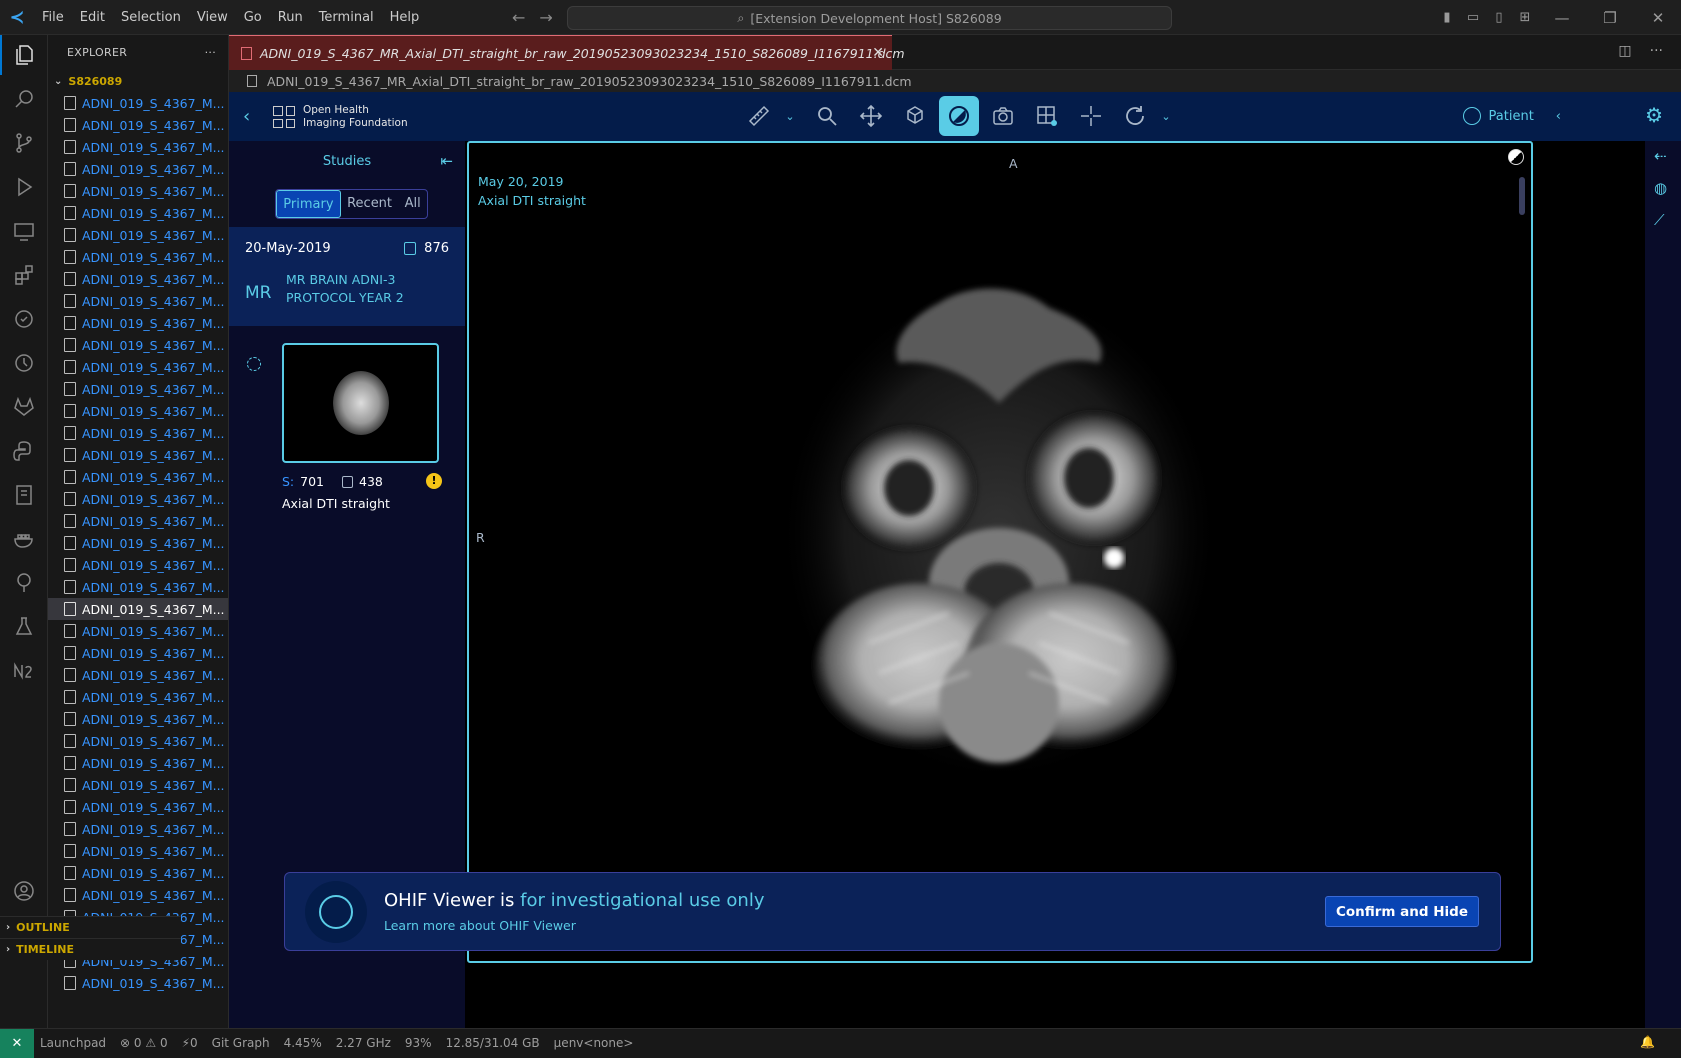 The height and width of the screenshot is (1058, 1681). What do you see at coordinates (144, 1043) in the screenshot?
I see `problems-item: ⊗ 0 ⚠ 0` at bounding box center [144, 1043].